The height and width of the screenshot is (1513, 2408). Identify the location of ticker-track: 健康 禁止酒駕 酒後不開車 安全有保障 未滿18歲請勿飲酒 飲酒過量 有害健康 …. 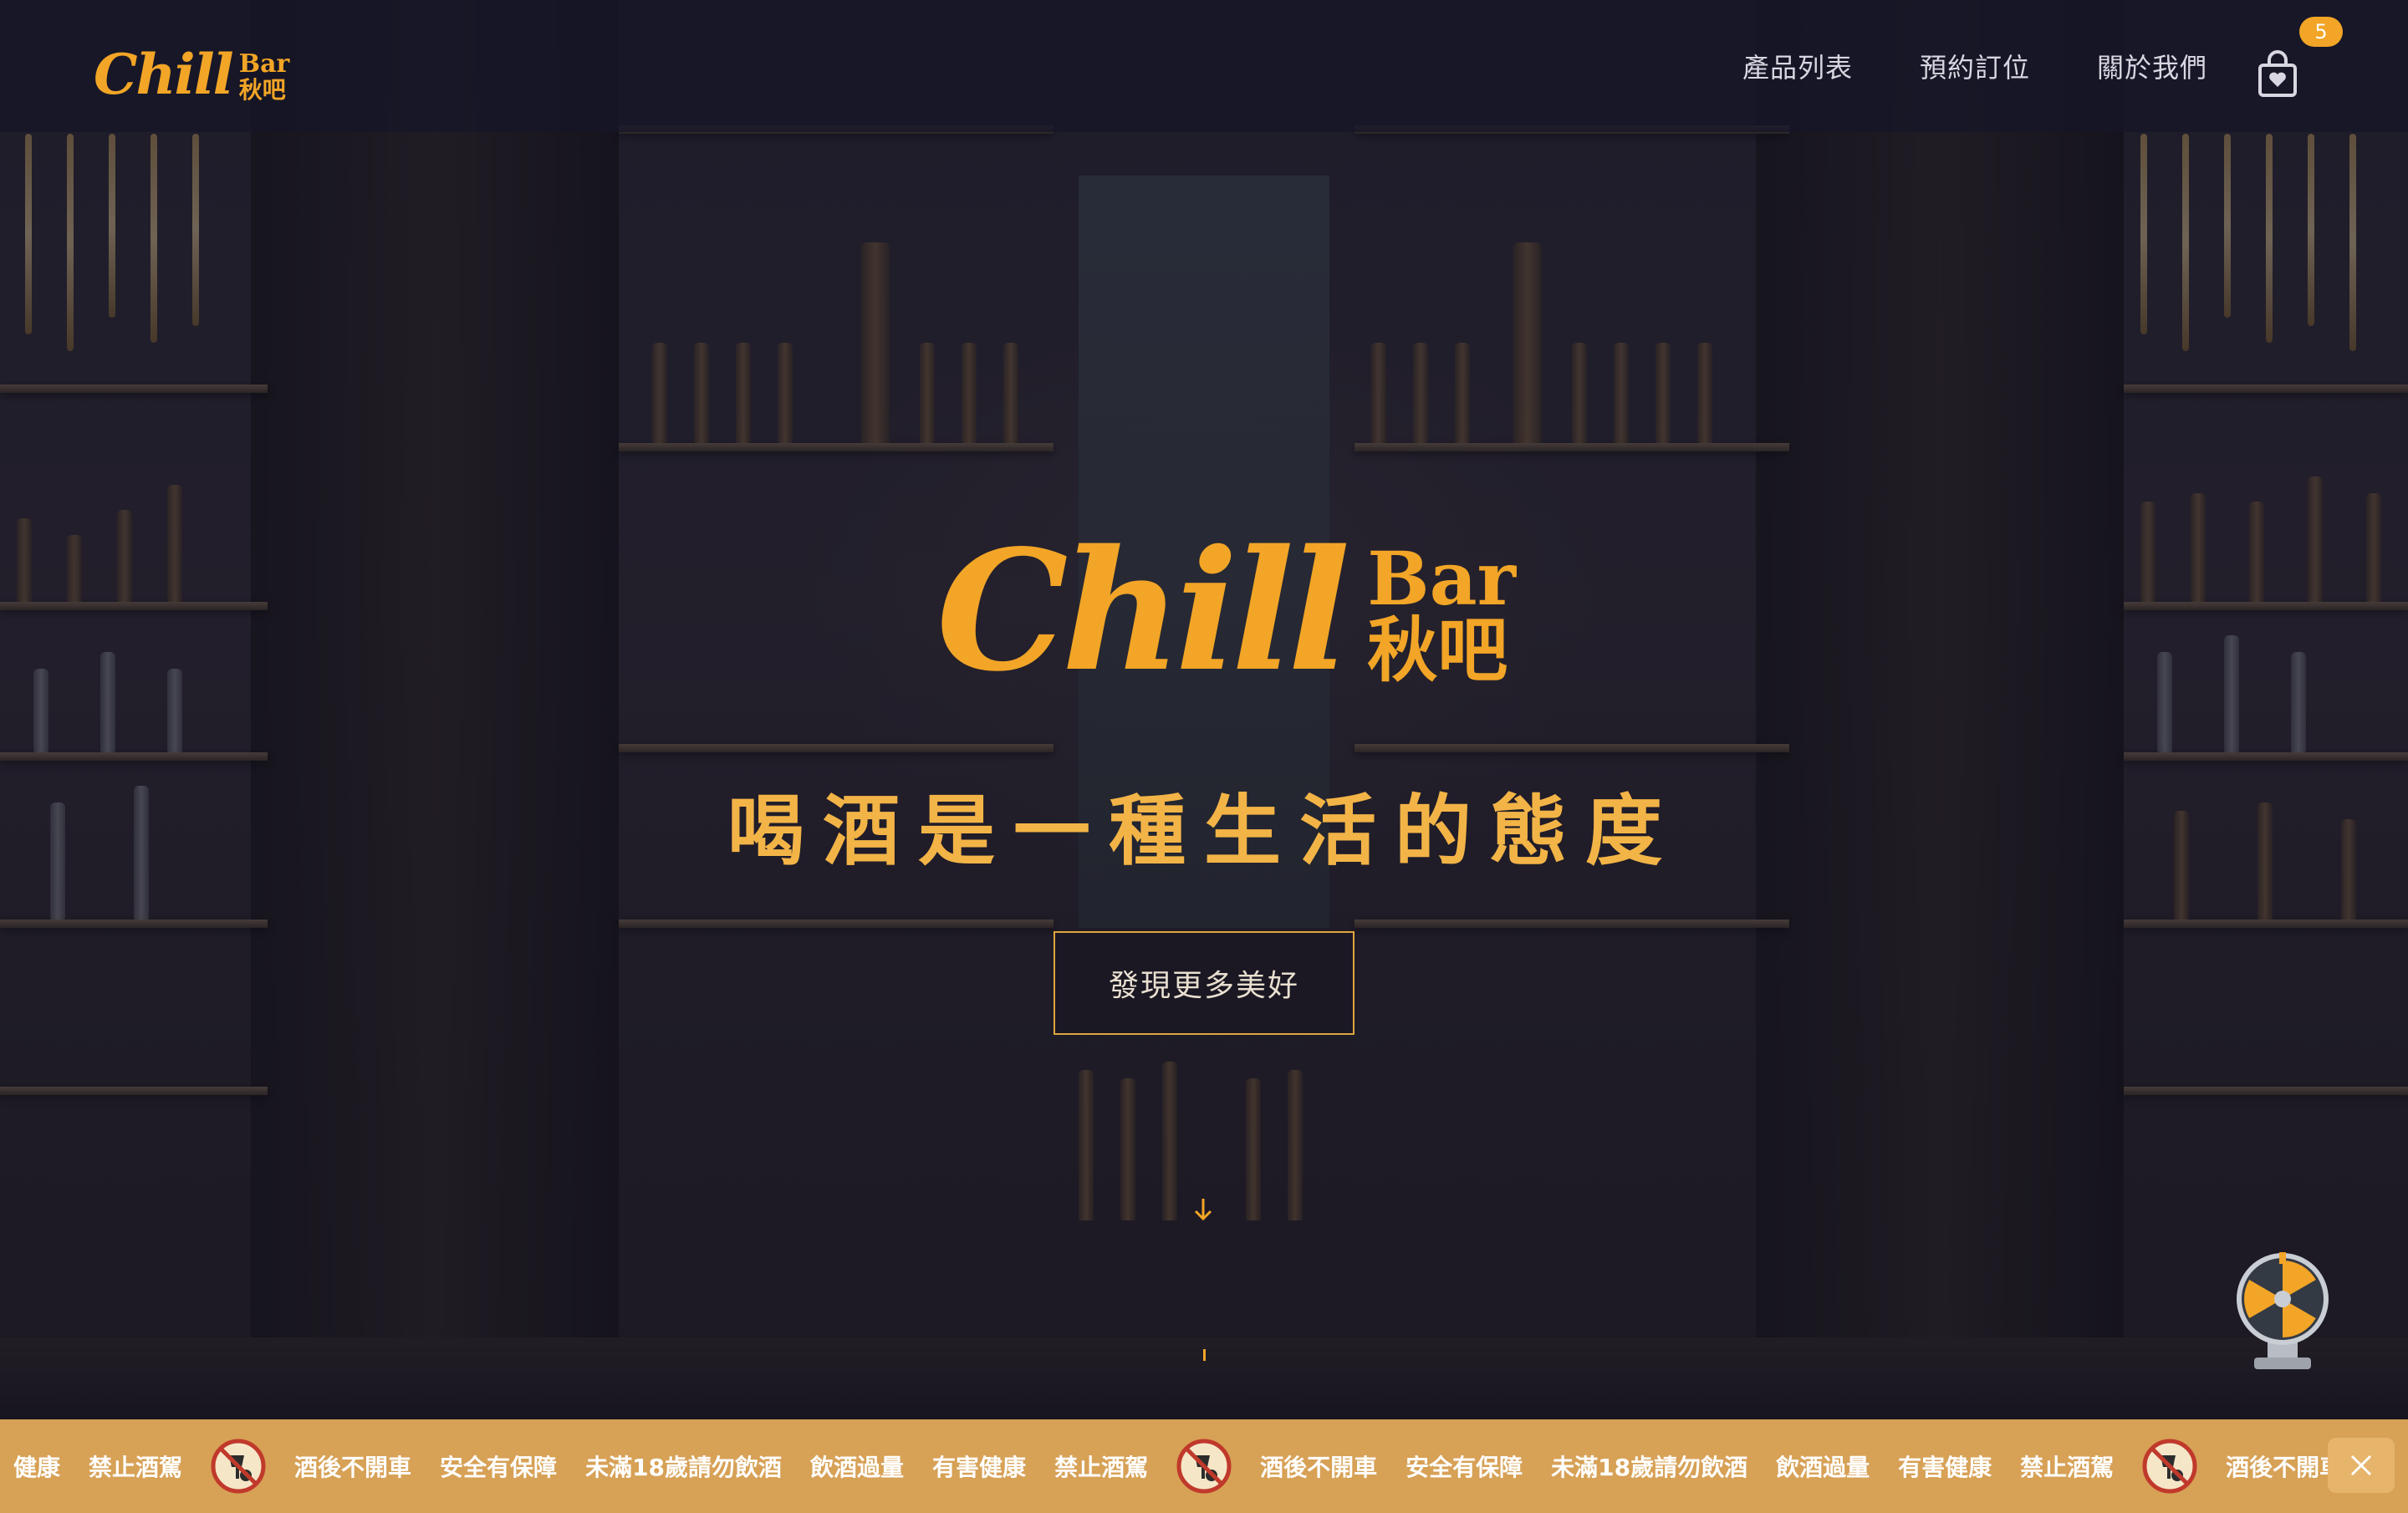
(1178, 1466).